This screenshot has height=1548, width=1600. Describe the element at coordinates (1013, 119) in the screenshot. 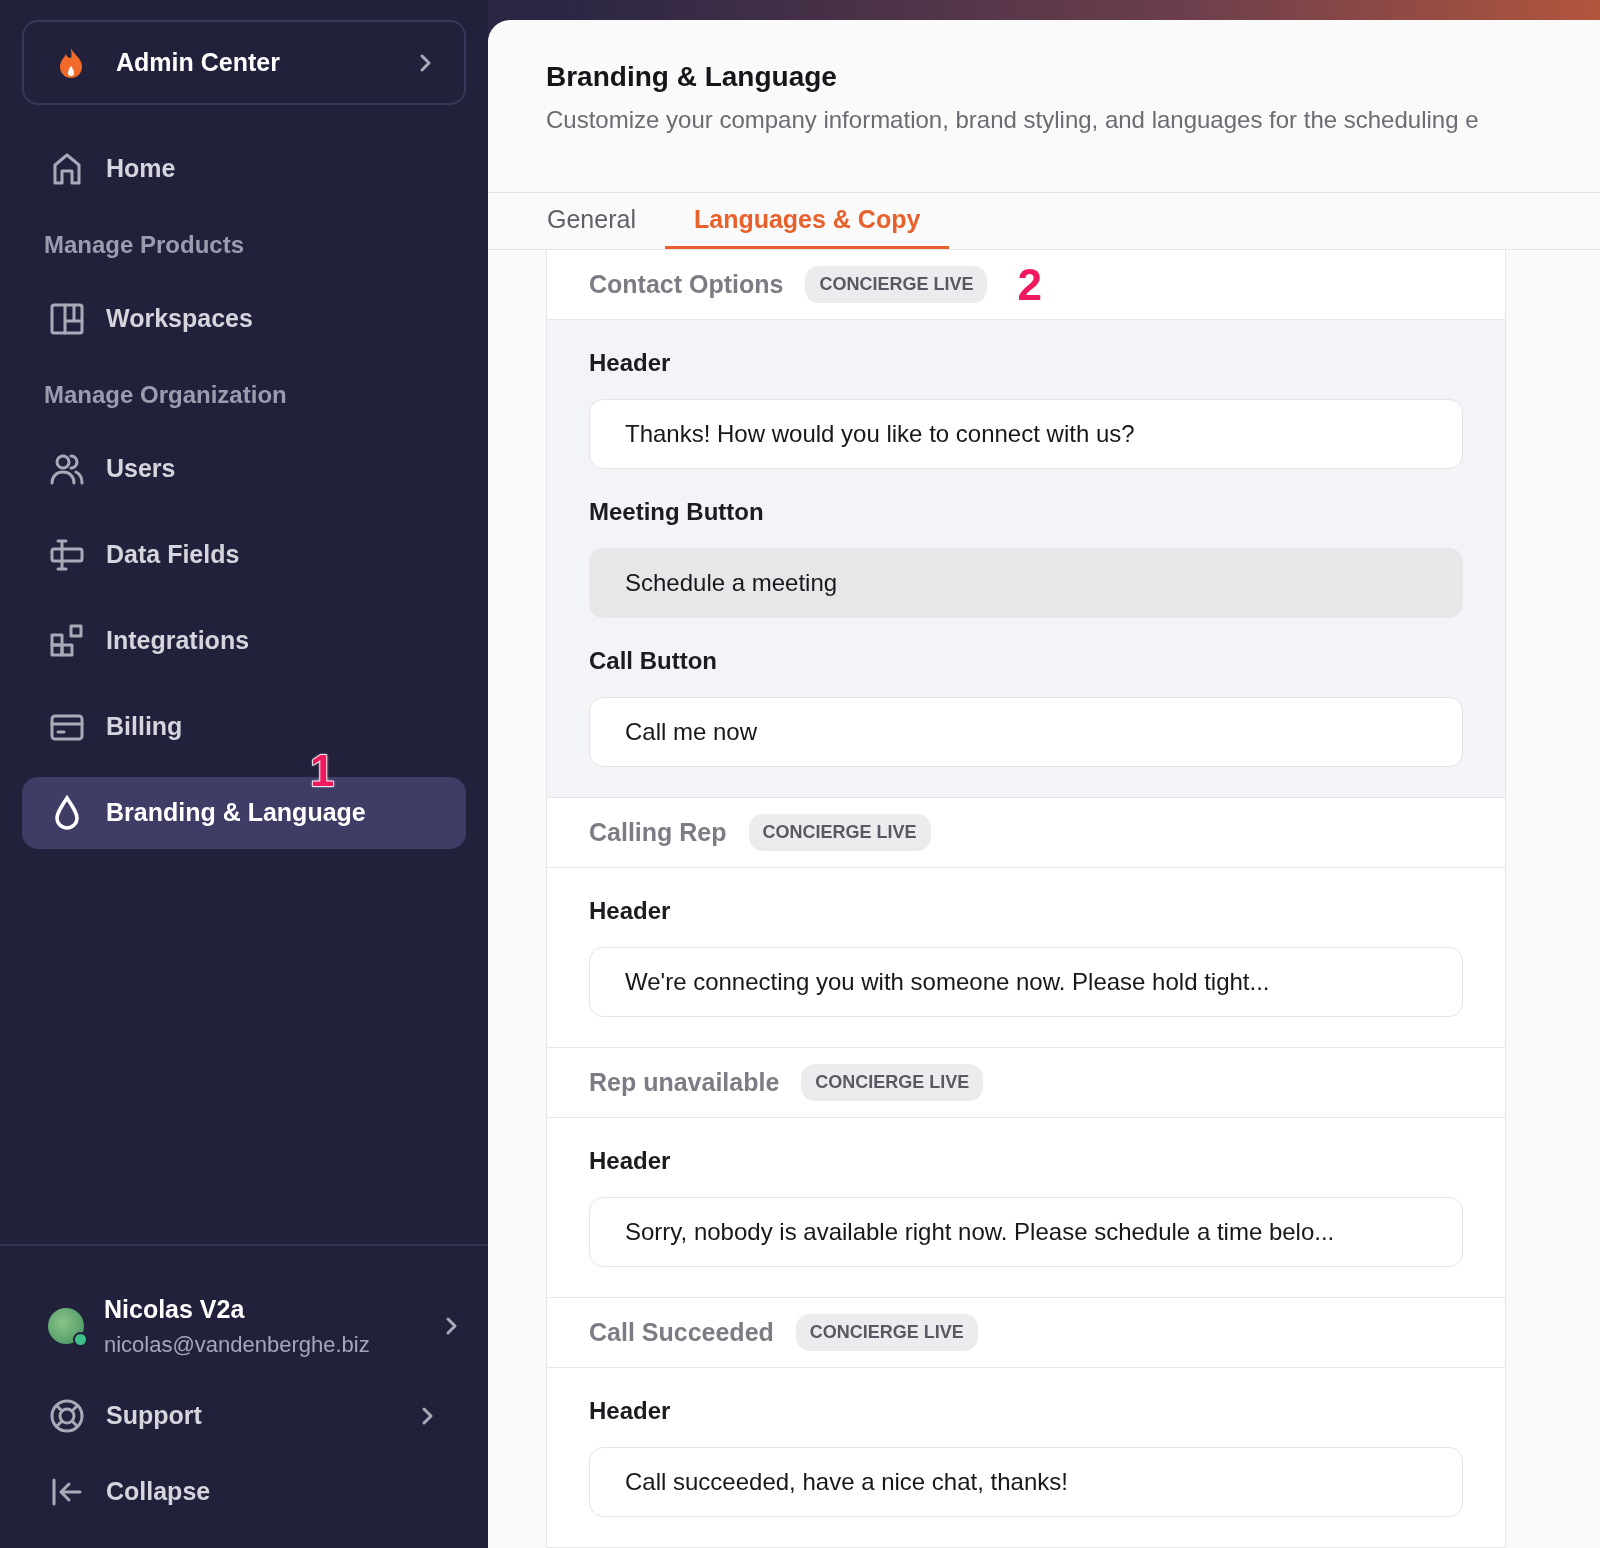

I see `page-subtitle: Customize your company information, brand styling, and languages for the scheduling e` at that location.